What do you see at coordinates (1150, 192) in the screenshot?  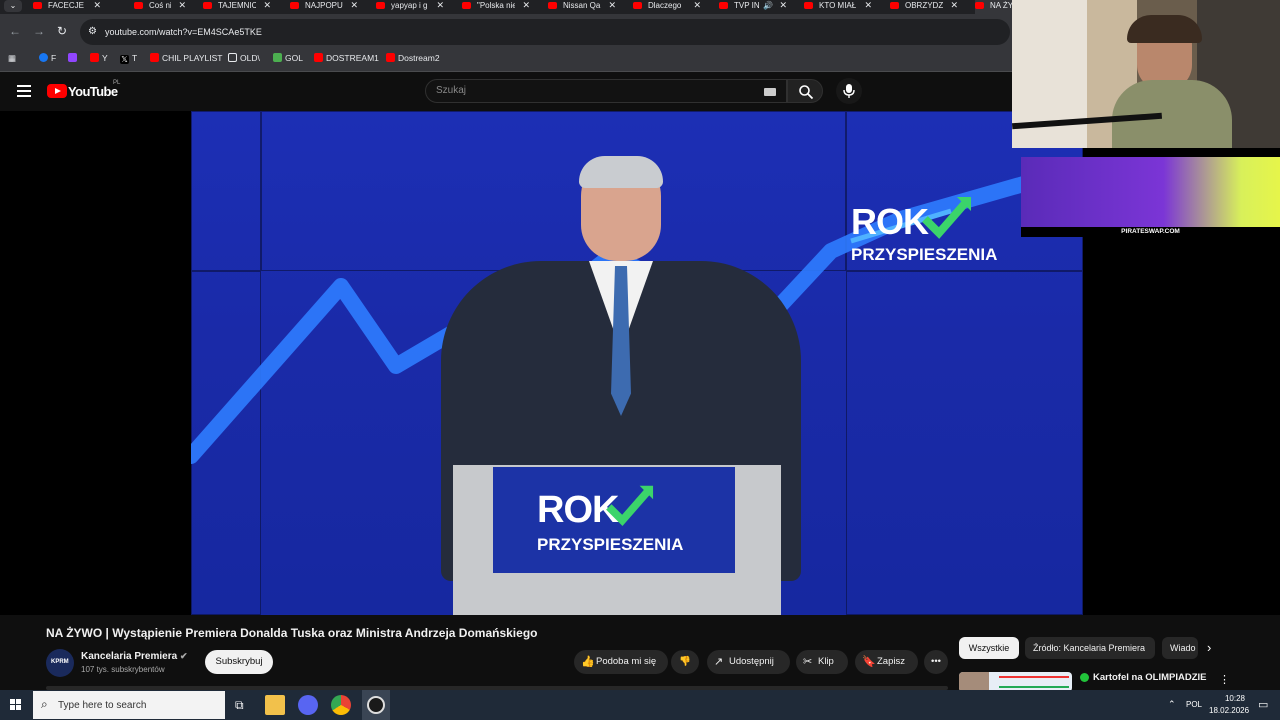 I see `sponsor-banner` at bounding box center [1150, 192].